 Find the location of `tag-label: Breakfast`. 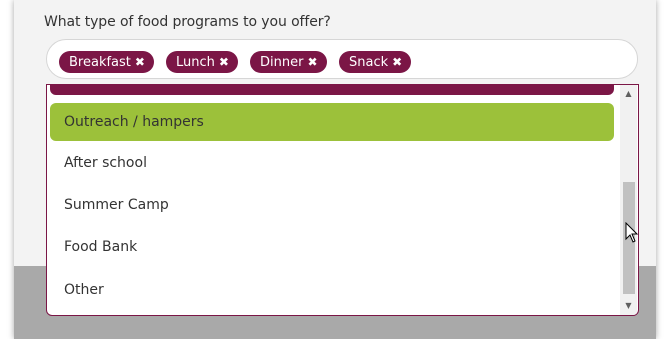

tag-label: Breakfast is located at coordinates (100, 62).